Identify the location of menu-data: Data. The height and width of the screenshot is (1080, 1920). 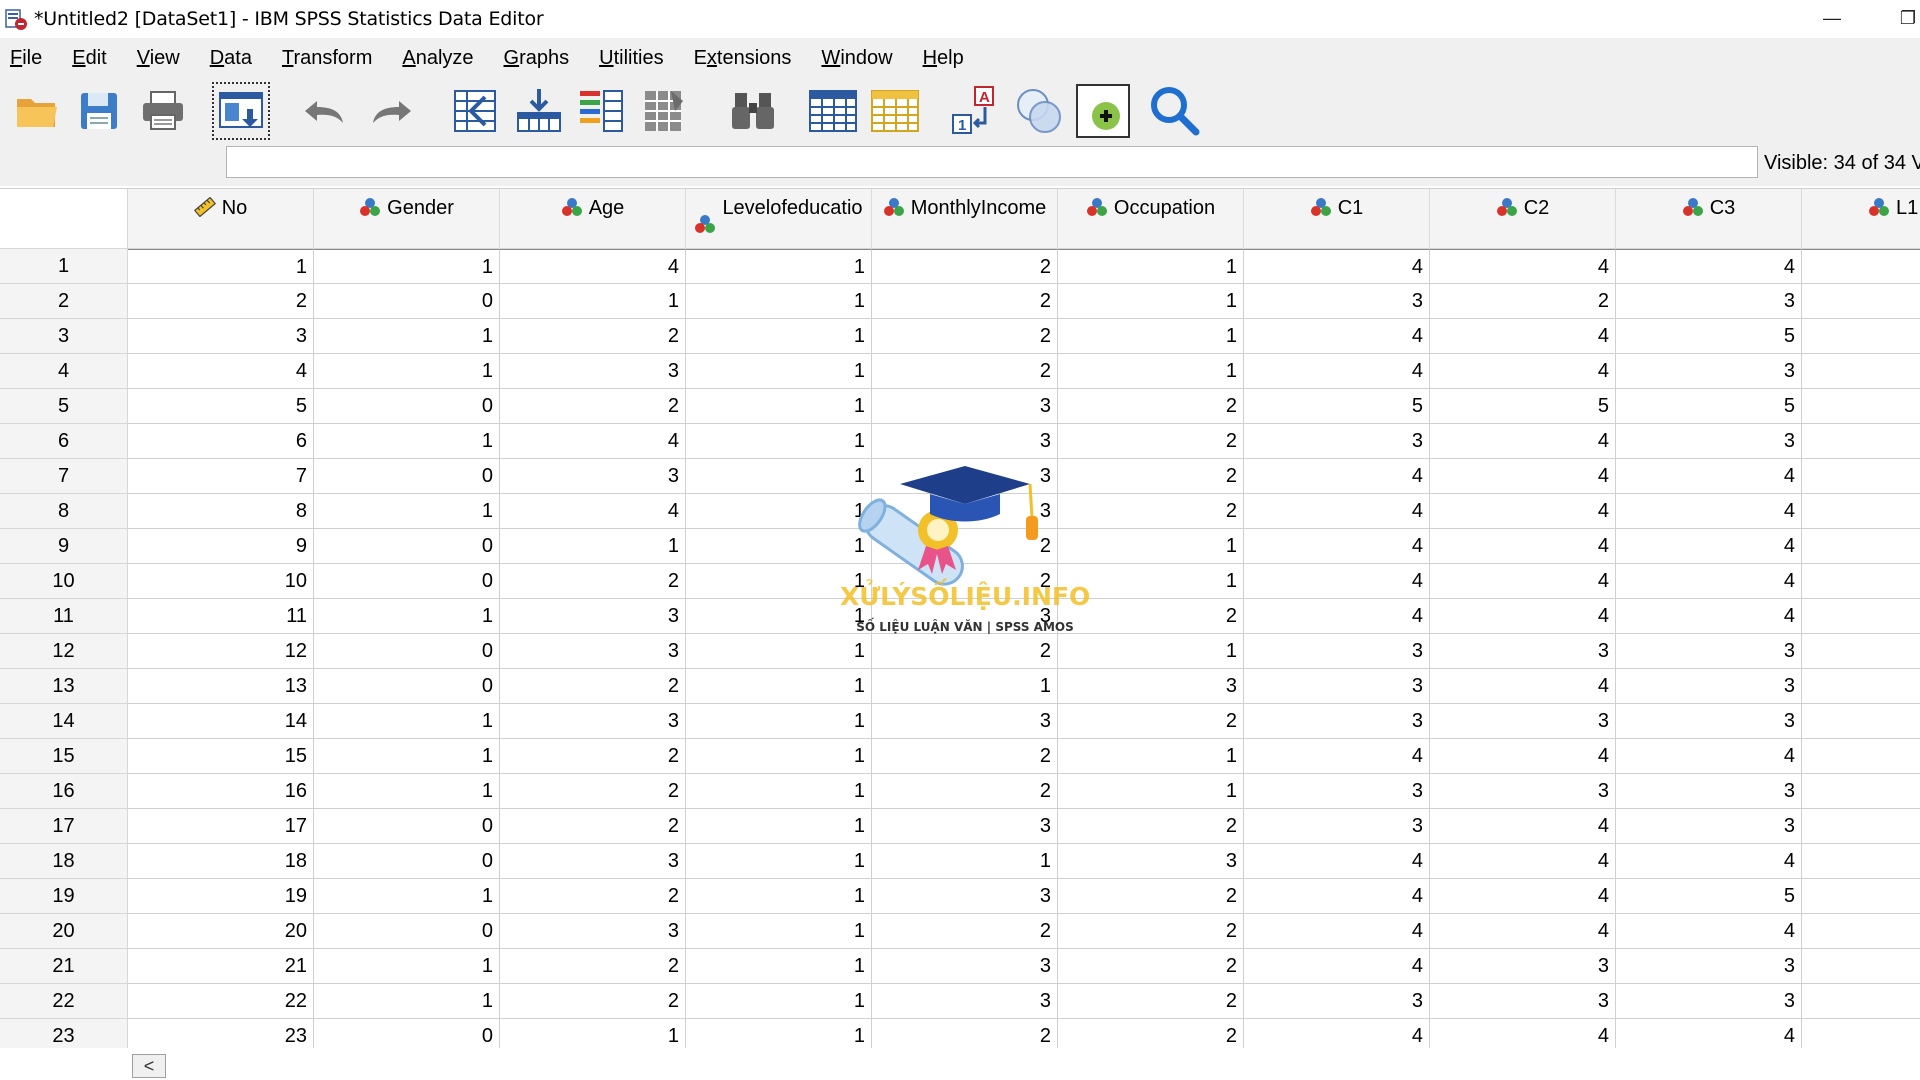
(231, 58).